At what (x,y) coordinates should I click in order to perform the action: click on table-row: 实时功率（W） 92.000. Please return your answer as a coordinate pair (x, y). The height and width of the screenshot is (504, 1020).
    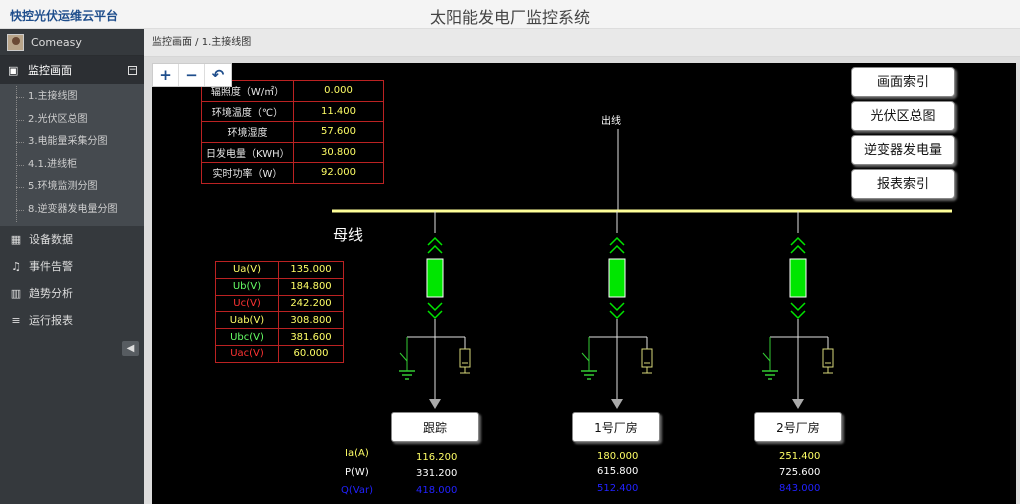
    Looking at the image, I should click on (292, 173).